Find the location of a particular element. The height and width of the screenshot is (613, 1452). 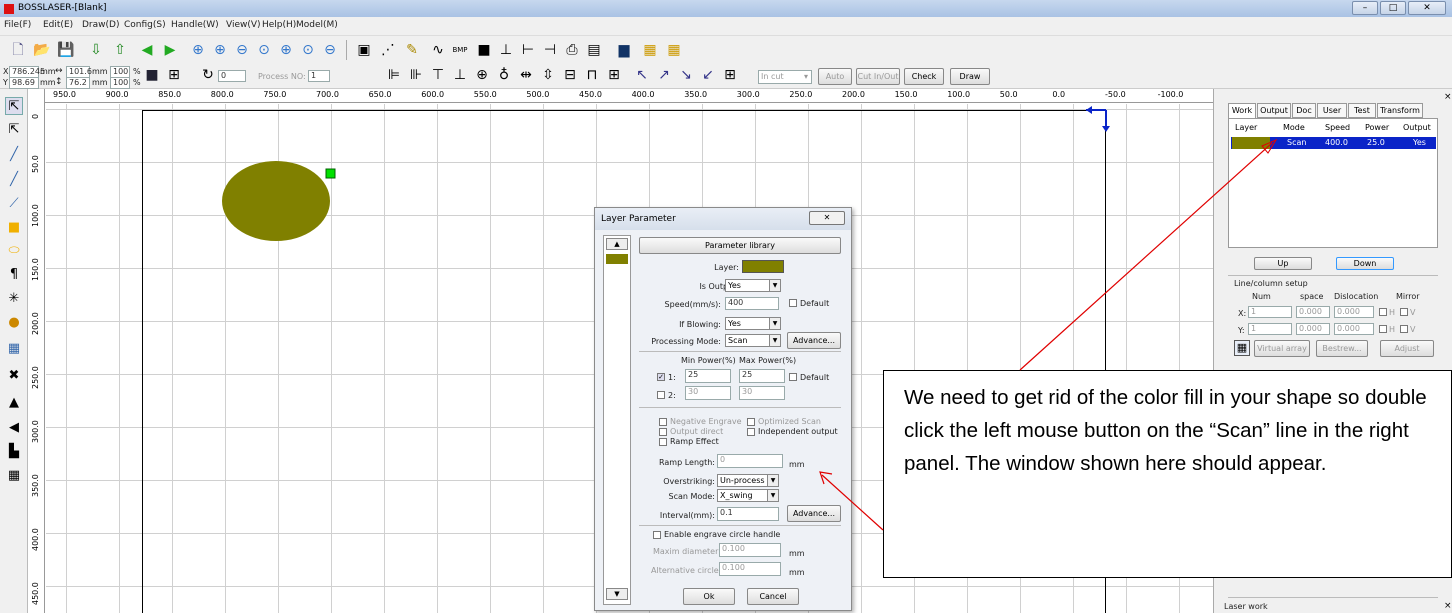

menu-help: Help(H) is located at coordinates (279, 25).